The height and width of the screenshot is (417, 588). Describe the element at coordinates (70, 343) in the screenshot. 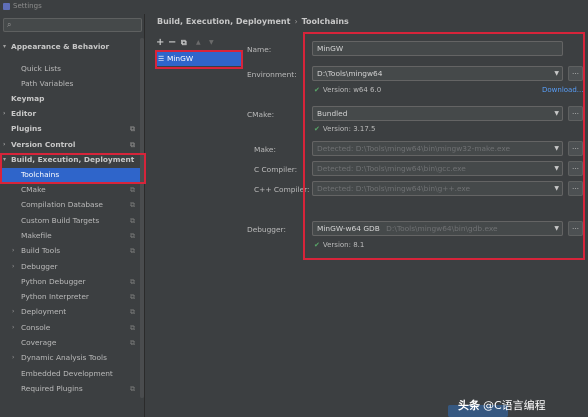

I see `sidebar-item-coverage: Coverage ⧉` at that location.